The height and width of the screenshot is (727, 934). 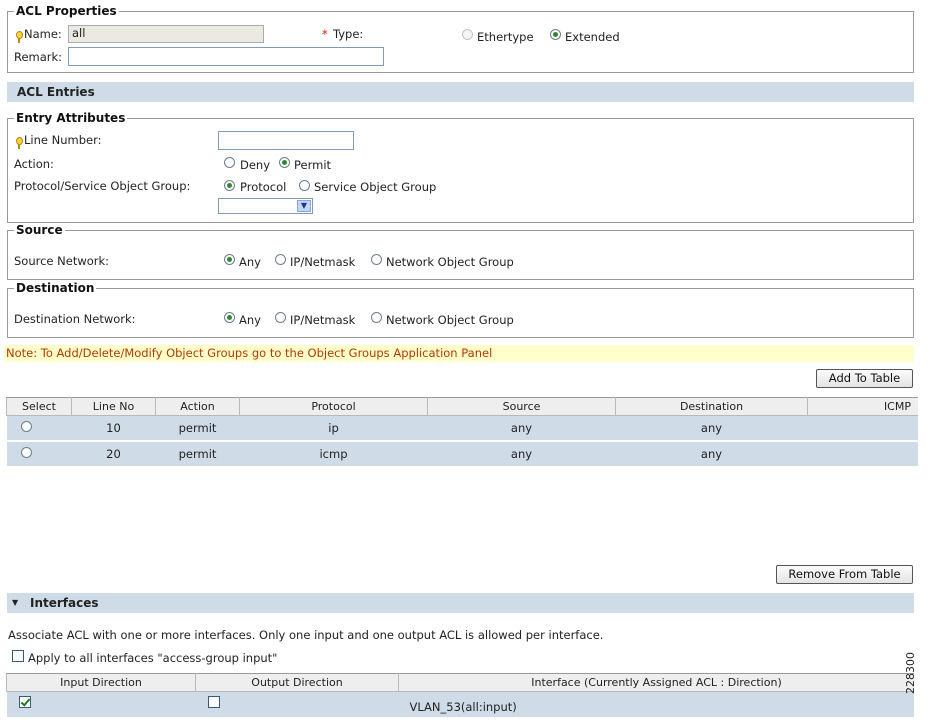 I want to click on acl-properties-legend: ACL Properties, so click(x=66, y=11).